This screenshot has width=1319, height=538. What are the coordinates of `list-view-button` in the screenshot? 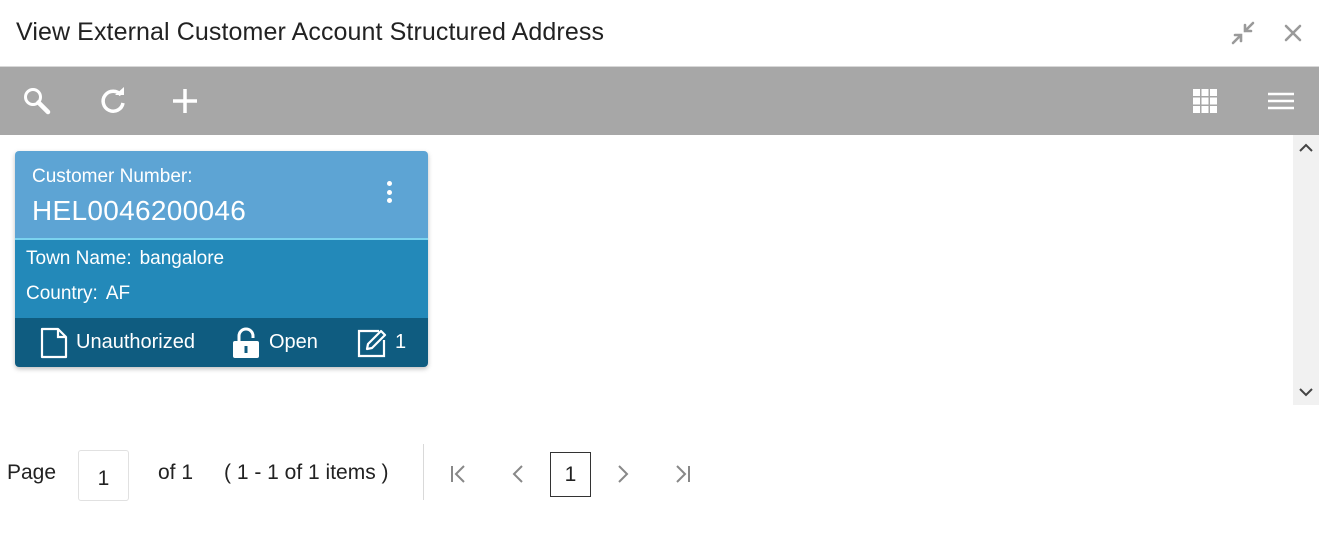 It's located at (1281, 101).